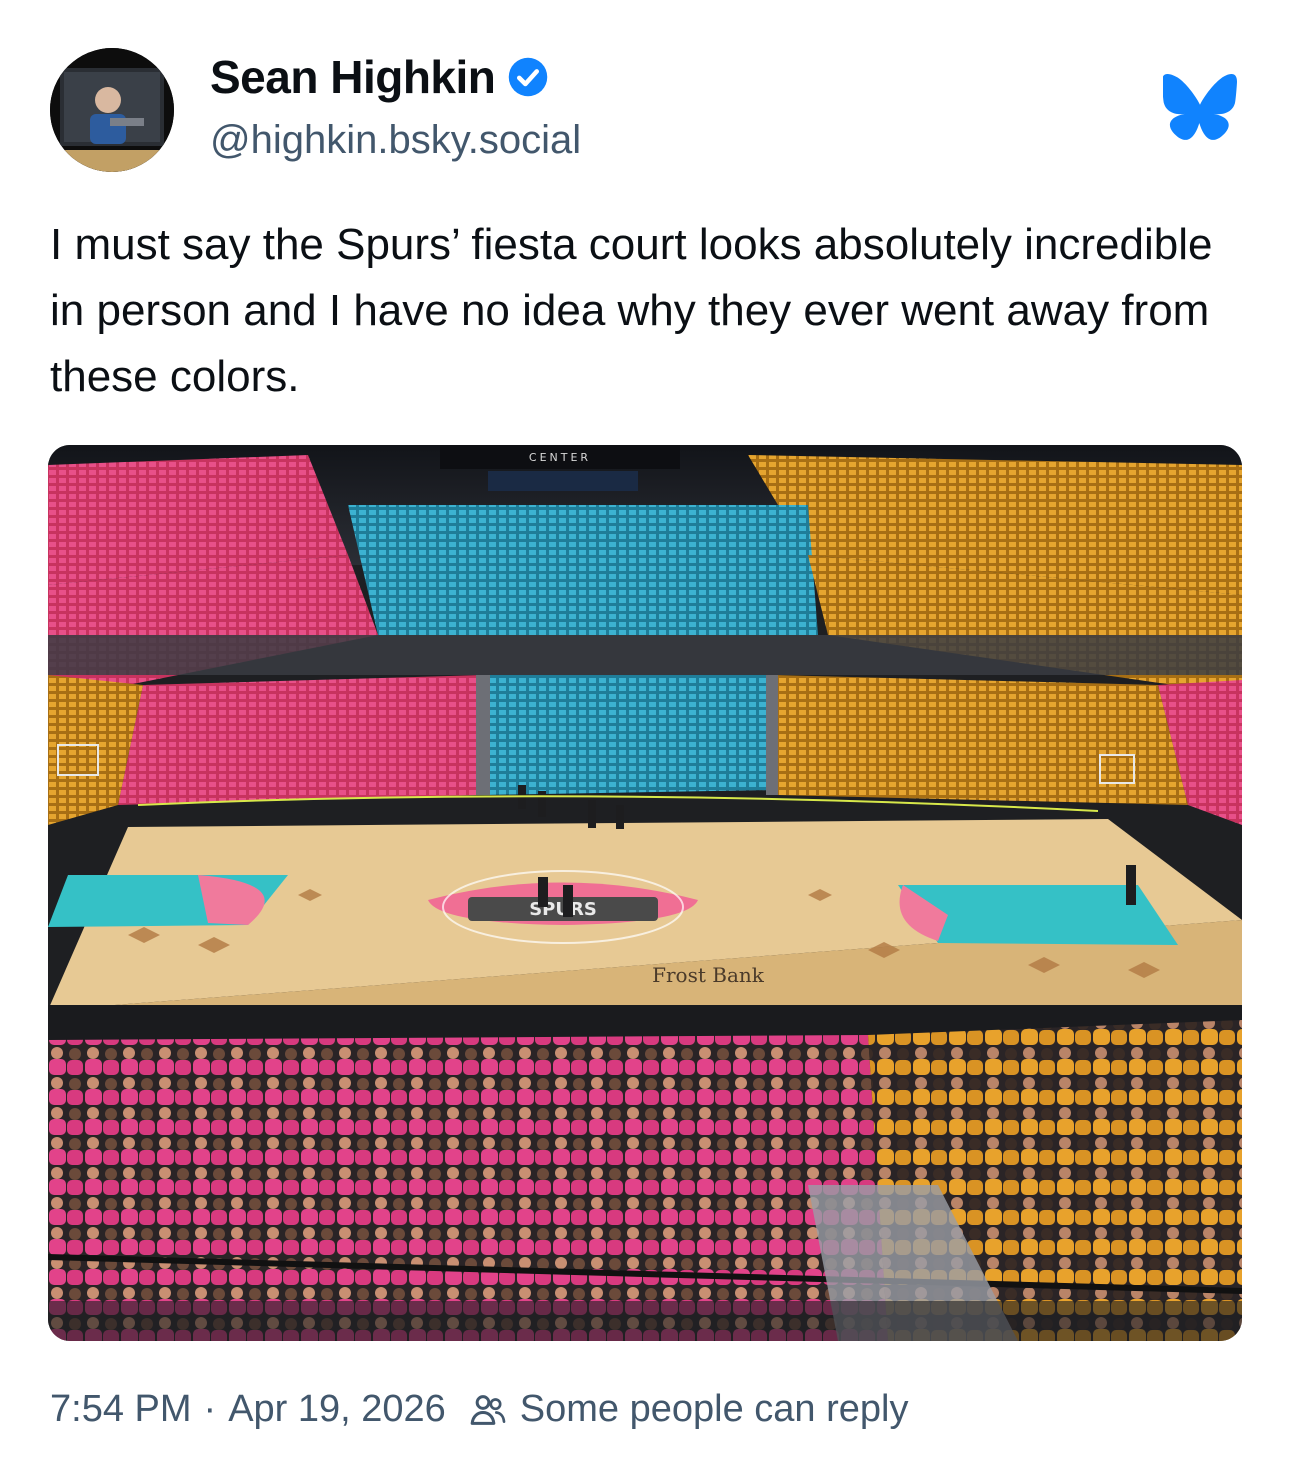  What do you see at coordinates (528, 77) in the screenshot?
I see `verified-check-icon` at bounding box center [528, 77].